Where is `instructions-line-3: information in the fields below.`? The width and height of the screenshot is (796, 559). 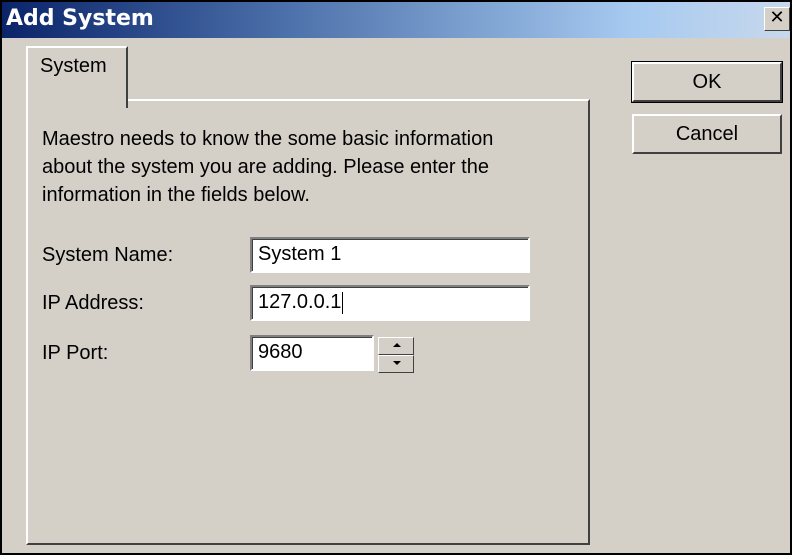 instructions-line-3: information in the fields below. is located at coordinates (176, 195).